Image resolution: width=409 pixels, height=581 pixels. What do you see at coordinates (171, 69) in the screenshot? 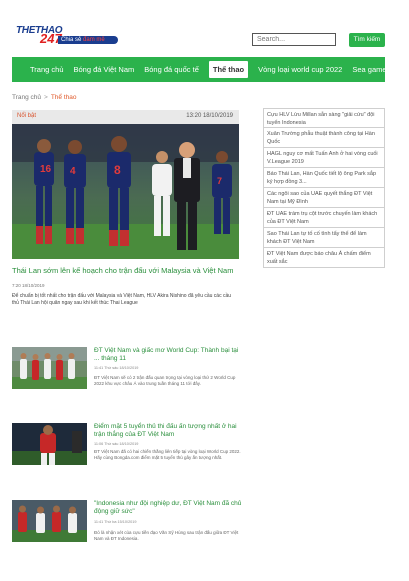
I see `nav-item-international-football: Bóng đá quốc tế` at bounding box center [171, 69].